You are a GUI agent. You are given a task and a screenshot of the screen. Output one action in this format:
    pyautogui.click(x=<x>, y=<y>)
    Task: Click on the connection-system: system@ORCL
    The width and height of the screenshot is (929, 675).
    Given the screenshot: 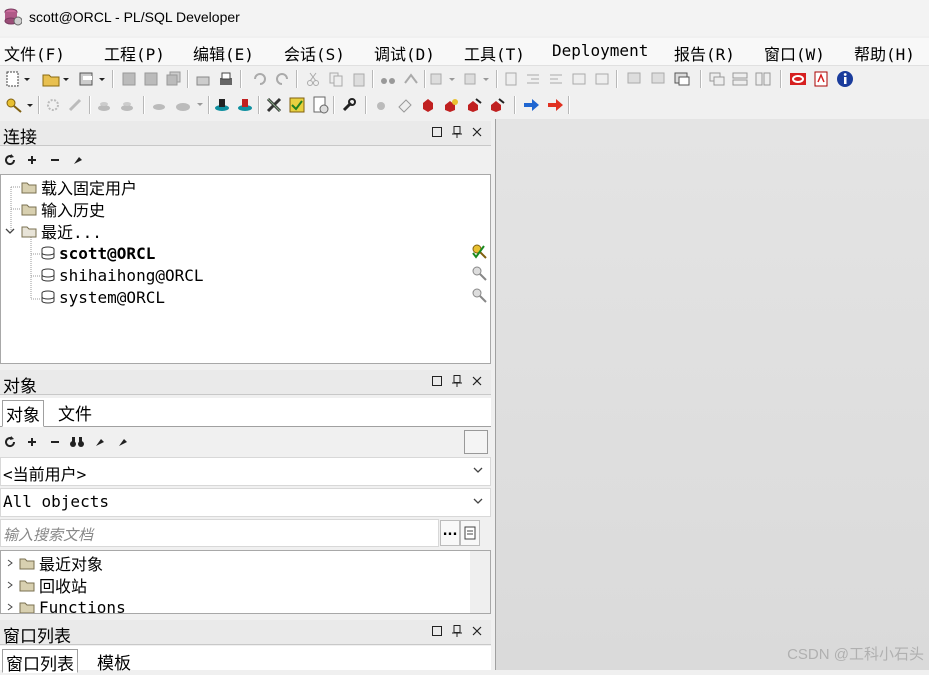 What is the action you would take?
    pyautogui.click(x=103, y=297)
    